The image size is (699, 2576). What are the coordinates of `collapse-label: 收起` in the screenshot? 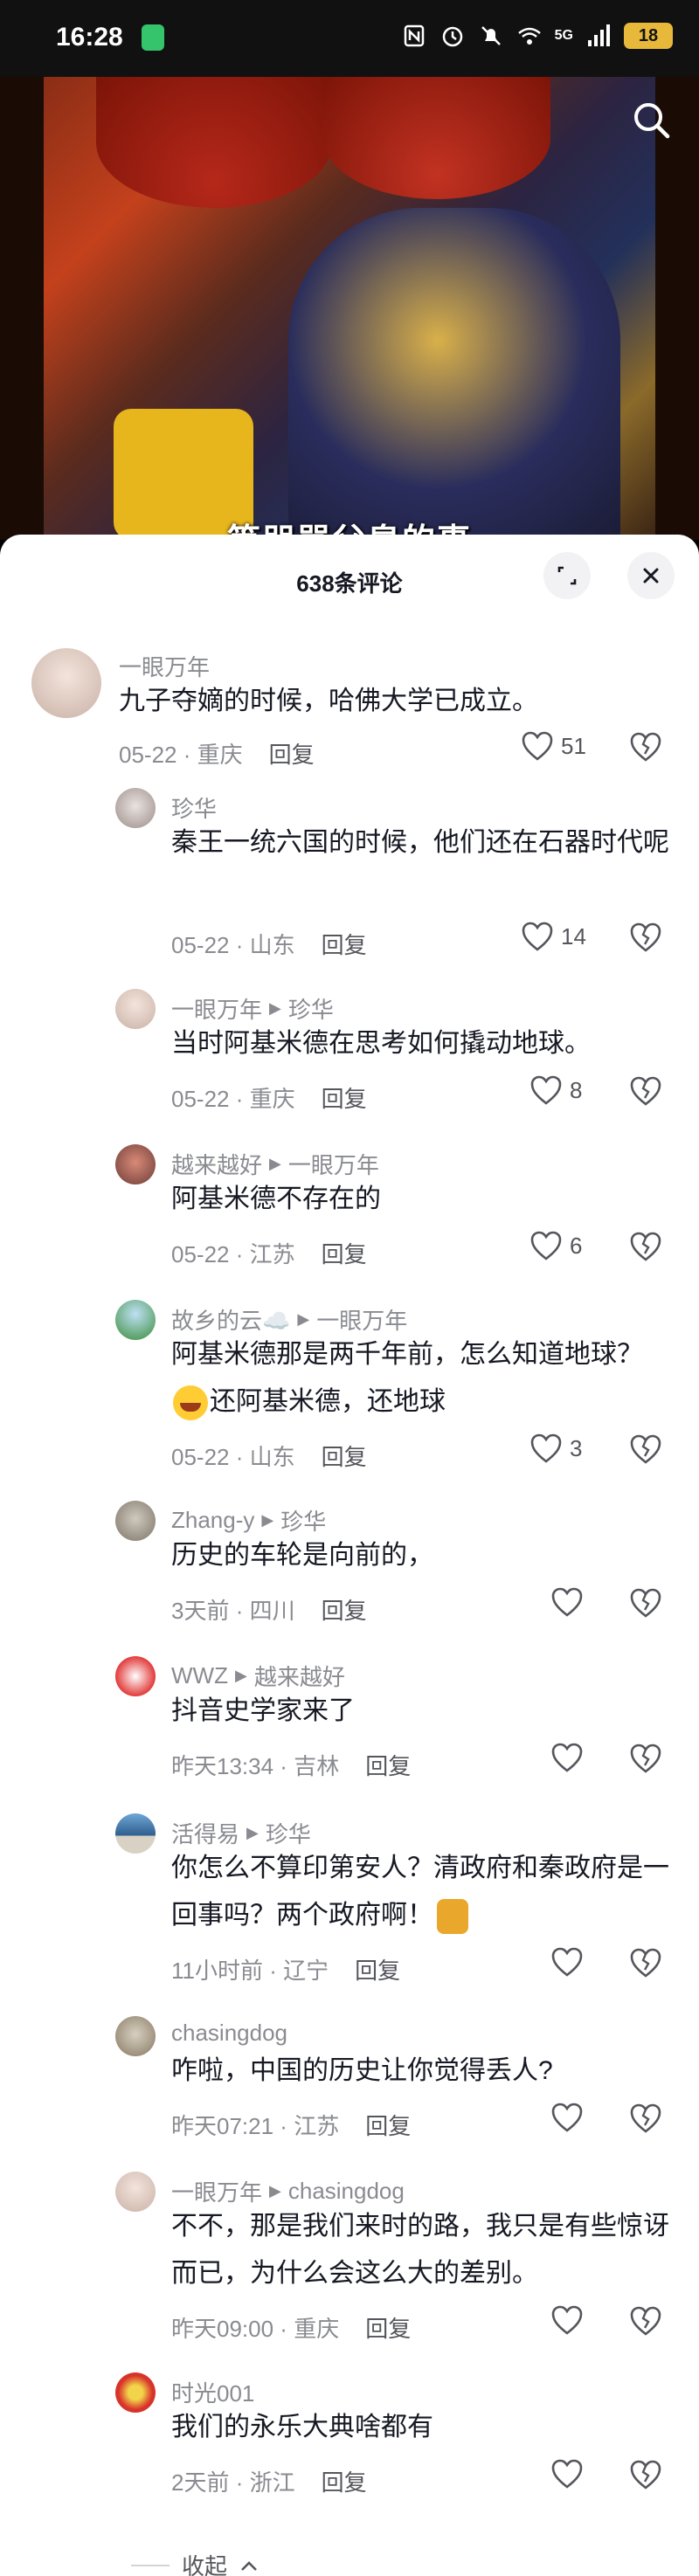 It's located at (205, 2564).